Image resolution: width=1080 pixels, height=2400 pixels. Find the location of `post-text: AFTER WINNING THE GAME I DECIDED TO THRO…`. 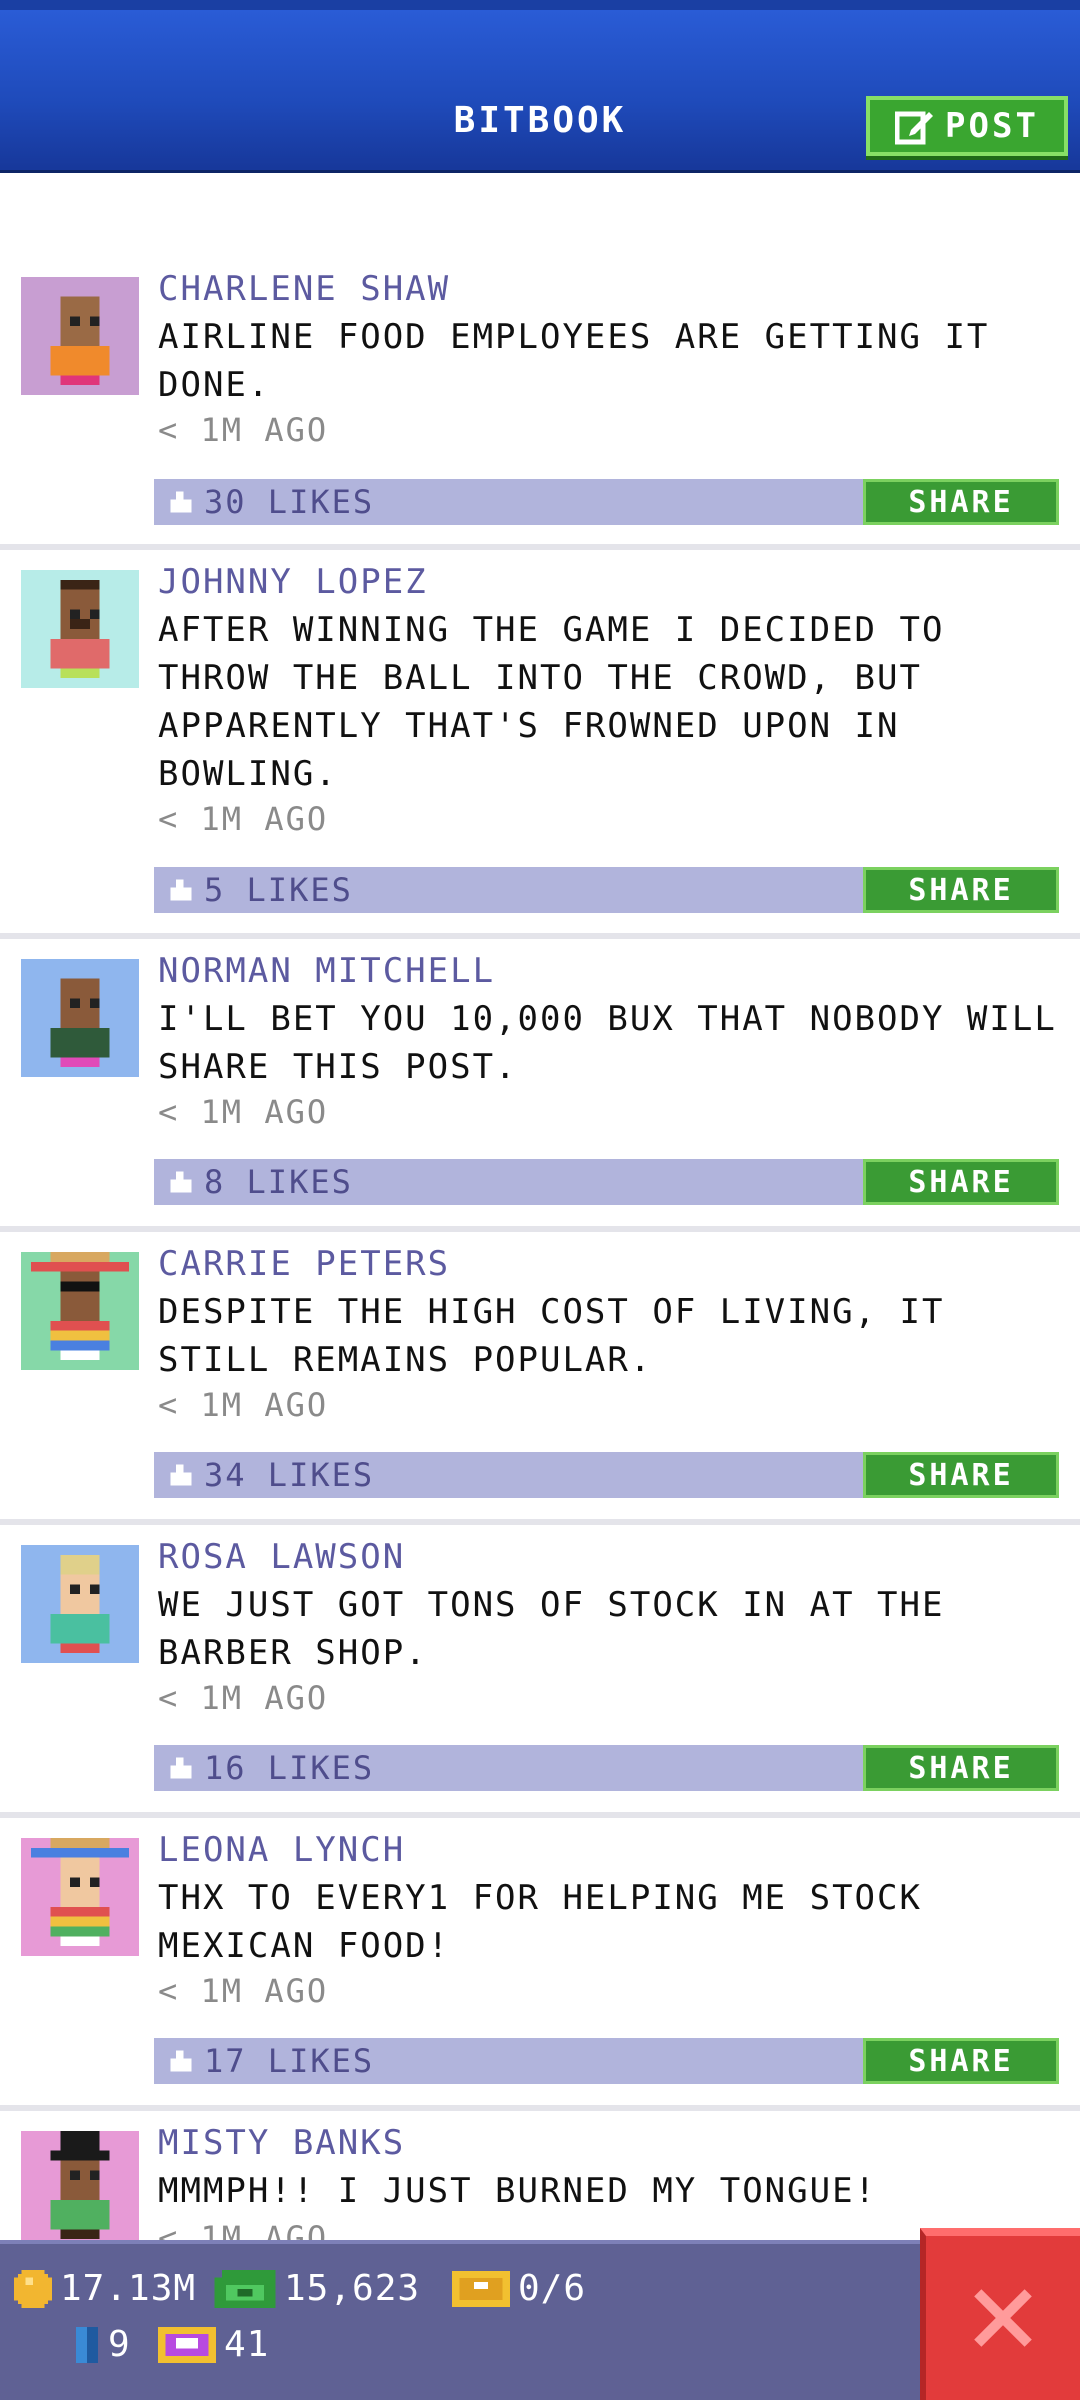

post-text: AFTER WINNING THE GAME I DECIDED TO THRO… is located at coordinates (551, 702).